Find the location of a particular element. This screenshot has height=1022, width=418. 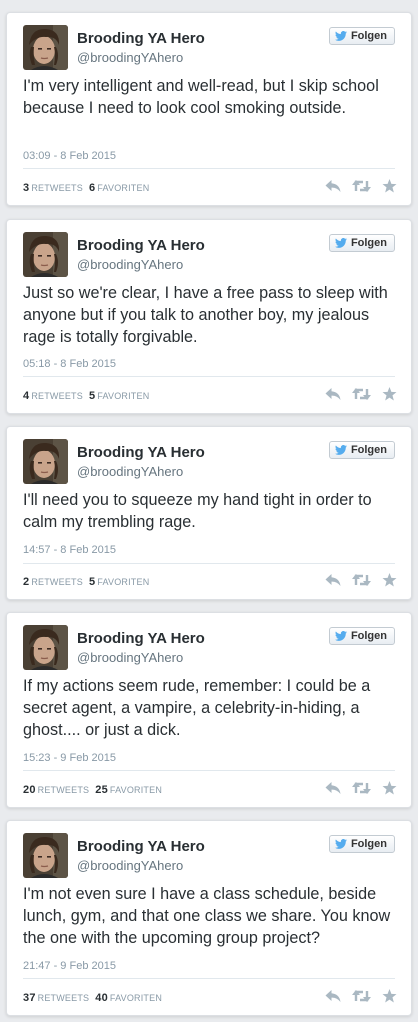

retweet-count: 3 is located at coordinates (26, 188).